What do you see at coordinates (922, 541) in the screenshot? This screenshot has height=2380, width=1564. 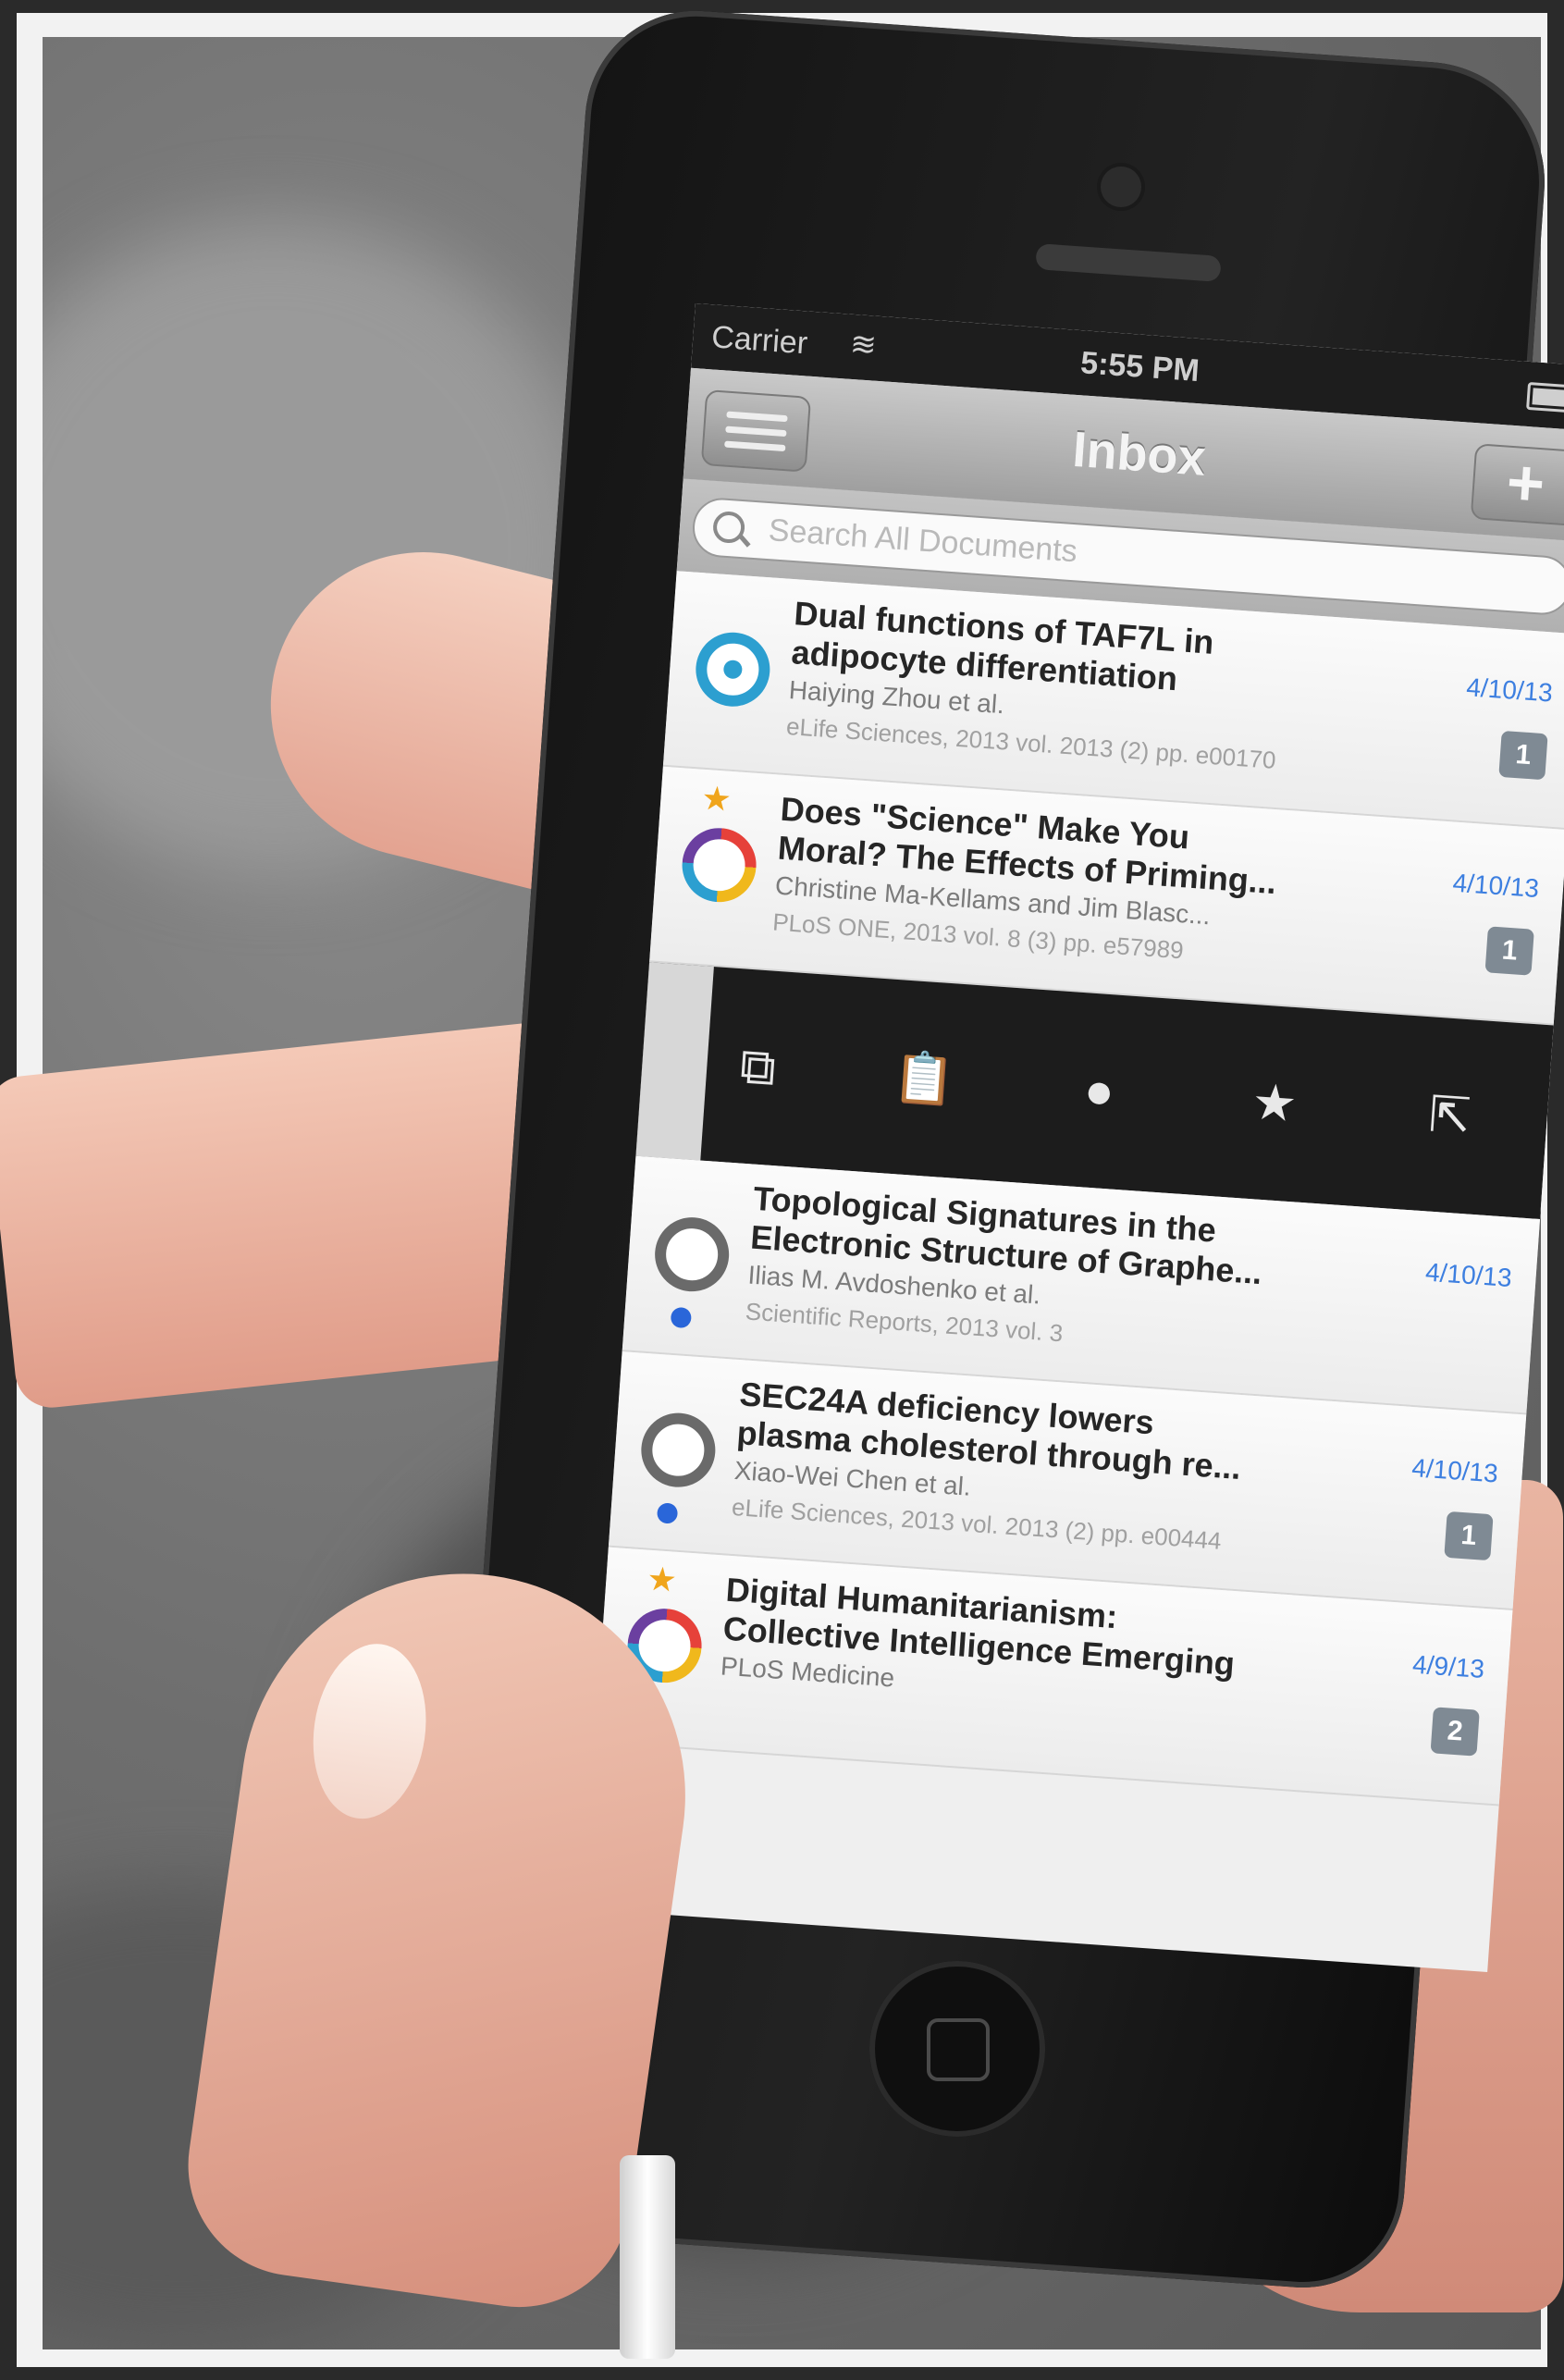 I see `search-placeholder: Search All Documents` at bounding box center [922, 541].